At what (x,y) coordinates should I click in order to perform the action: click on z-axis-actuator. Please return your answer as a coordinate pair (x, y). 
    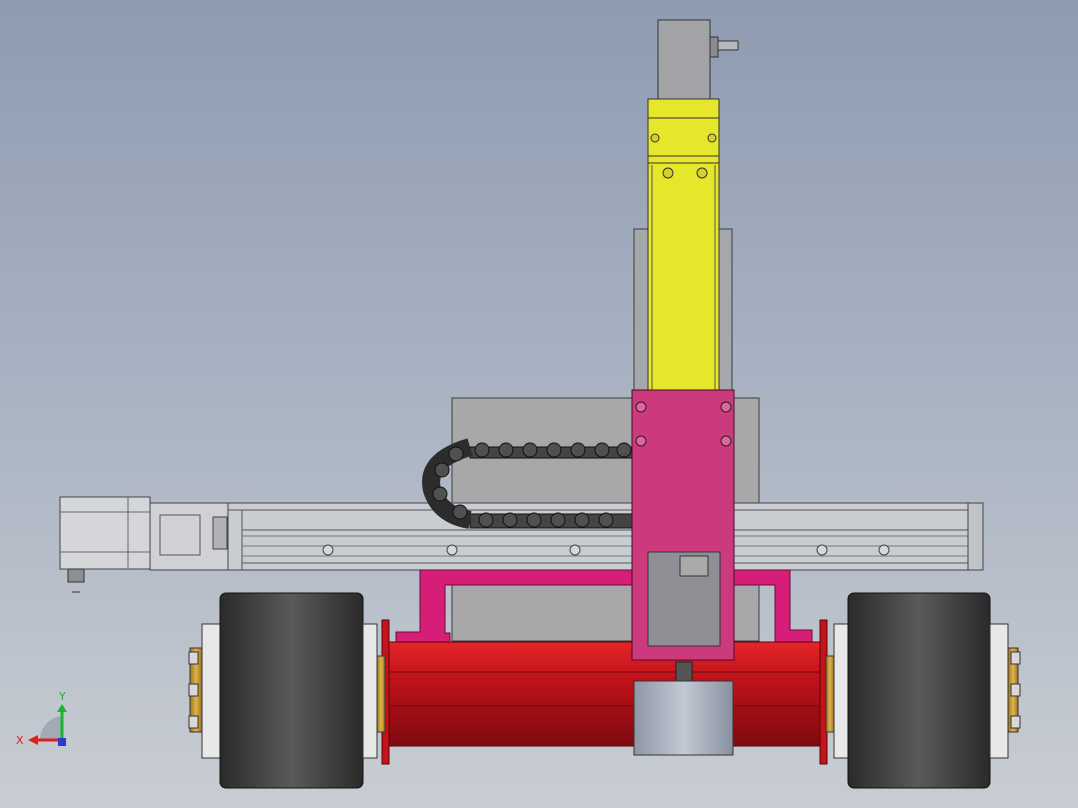
    Looking at the image, I should click on (683, 245).